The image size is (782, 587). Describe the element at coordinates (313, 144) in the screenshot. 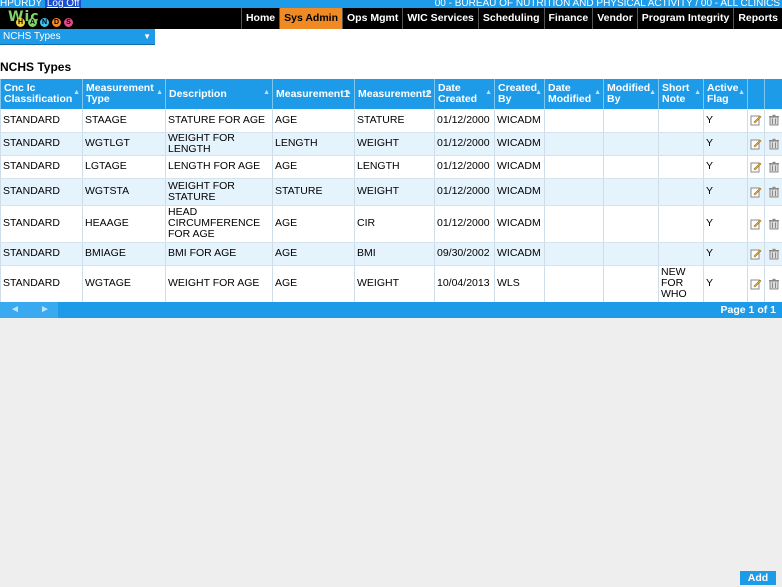

I see `table-cell: LENGTH` at that location.